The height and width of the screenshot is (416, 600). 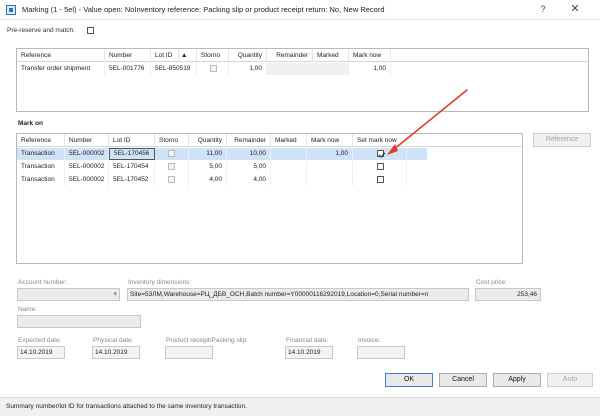 What do you see at coordinates (307, 340) in the screenshot?
I see `financial-date-label: Financial date:` at bounding box center [307, 340].